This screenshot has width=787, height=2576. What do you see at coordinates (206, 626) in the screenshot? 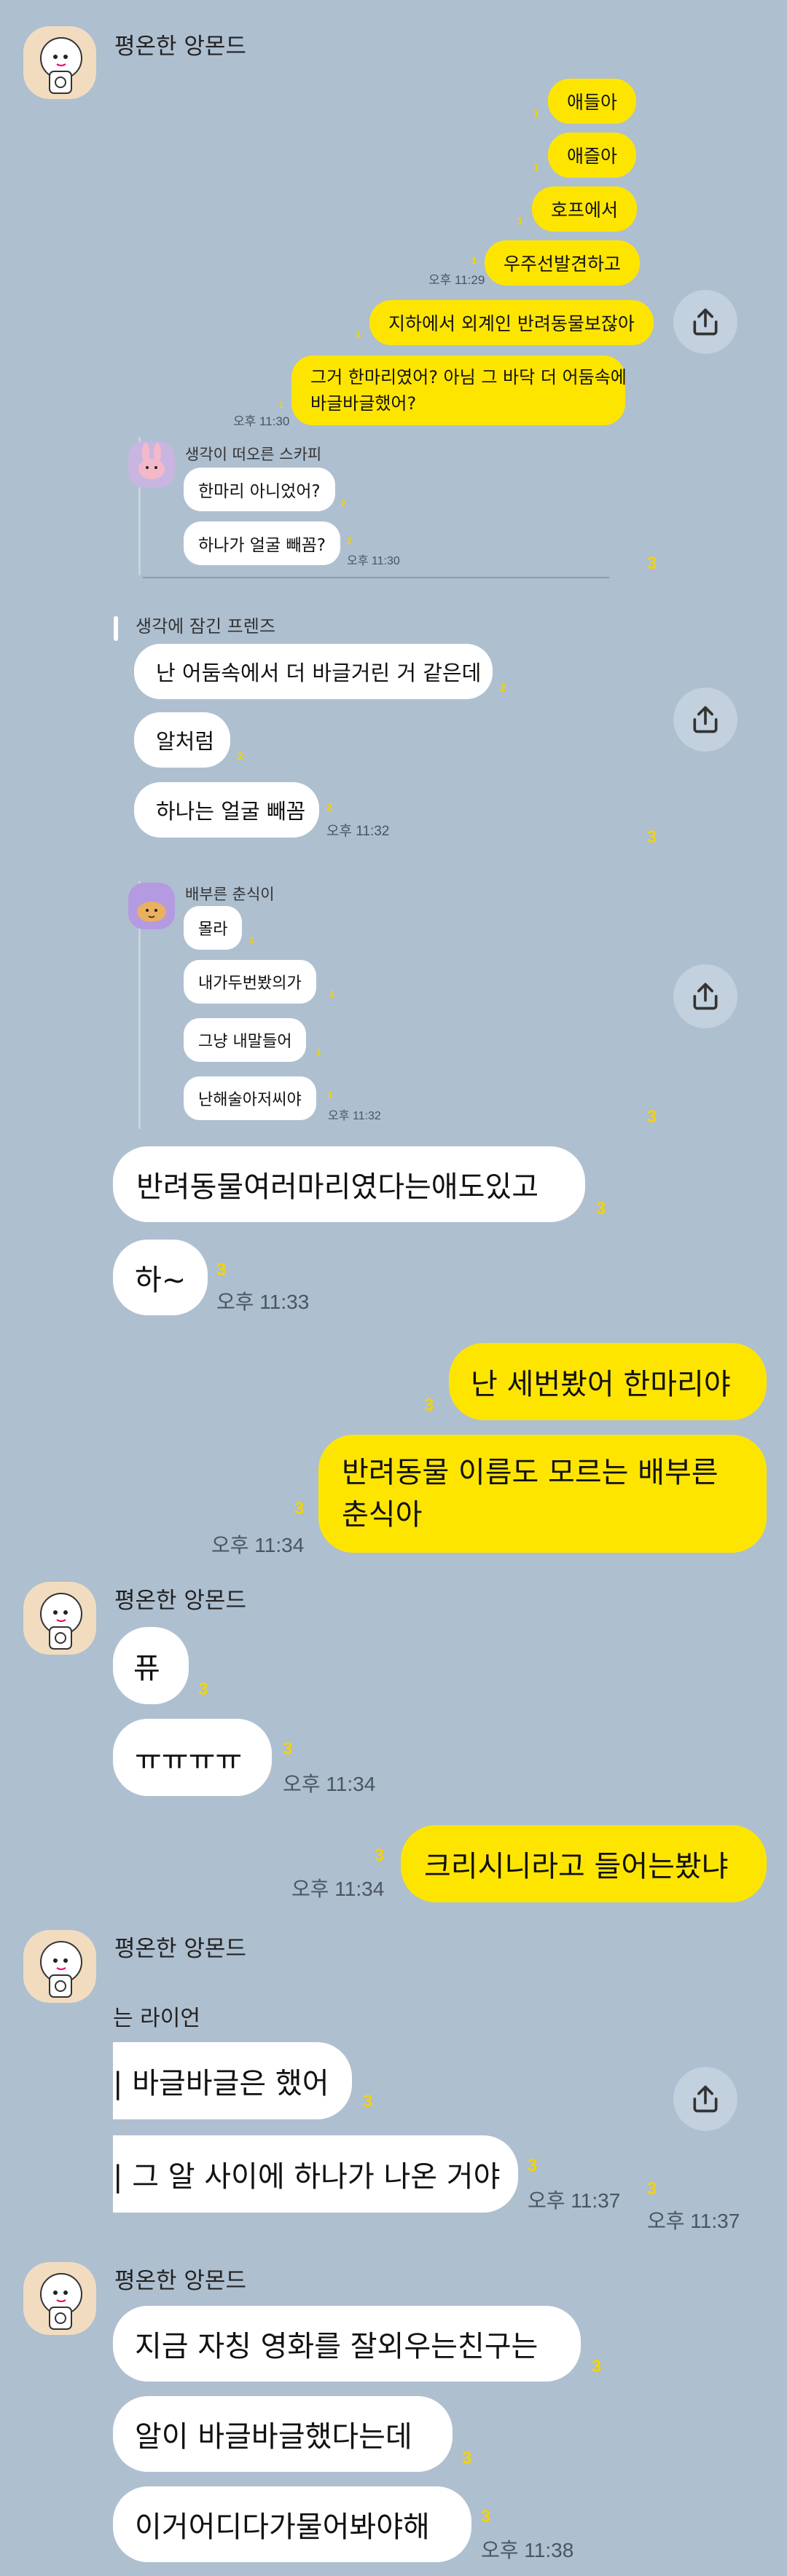
I see `sender-name: 생각에 잠긴 프렌즈` at bounding box center [206, 626].